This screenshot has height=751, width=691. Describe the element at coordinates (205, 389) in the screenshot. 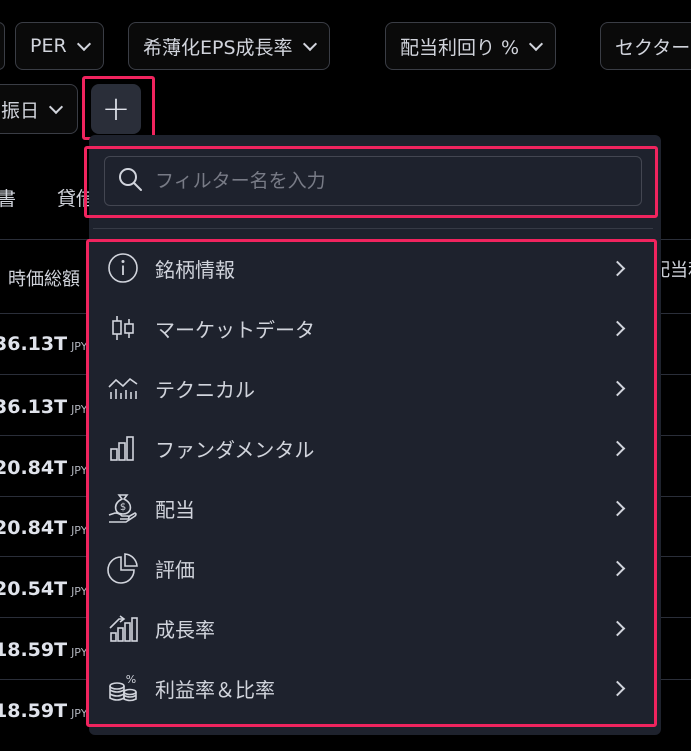

I see `menu-item-label: テクニカル` at that location.